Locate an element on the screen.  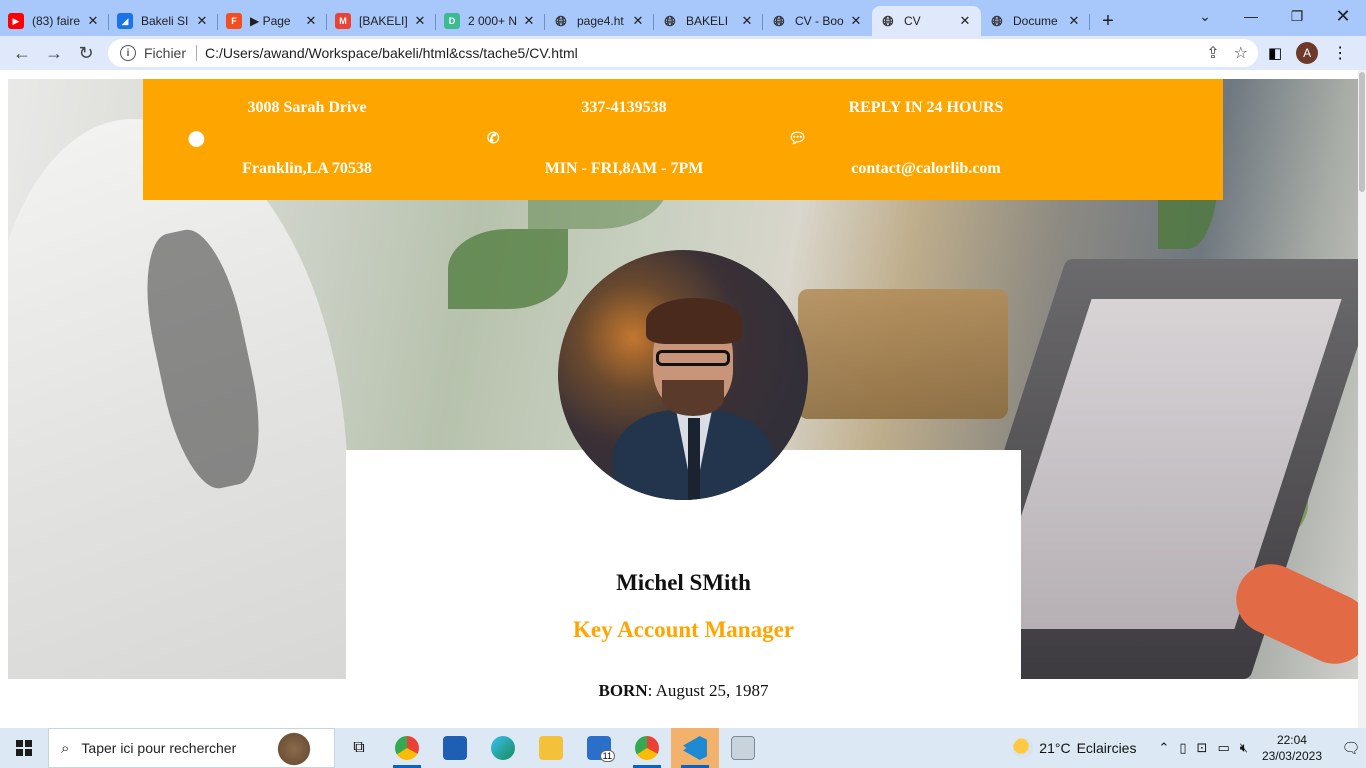
close-window-button: ✕ is located at coordinates (1343, 16).